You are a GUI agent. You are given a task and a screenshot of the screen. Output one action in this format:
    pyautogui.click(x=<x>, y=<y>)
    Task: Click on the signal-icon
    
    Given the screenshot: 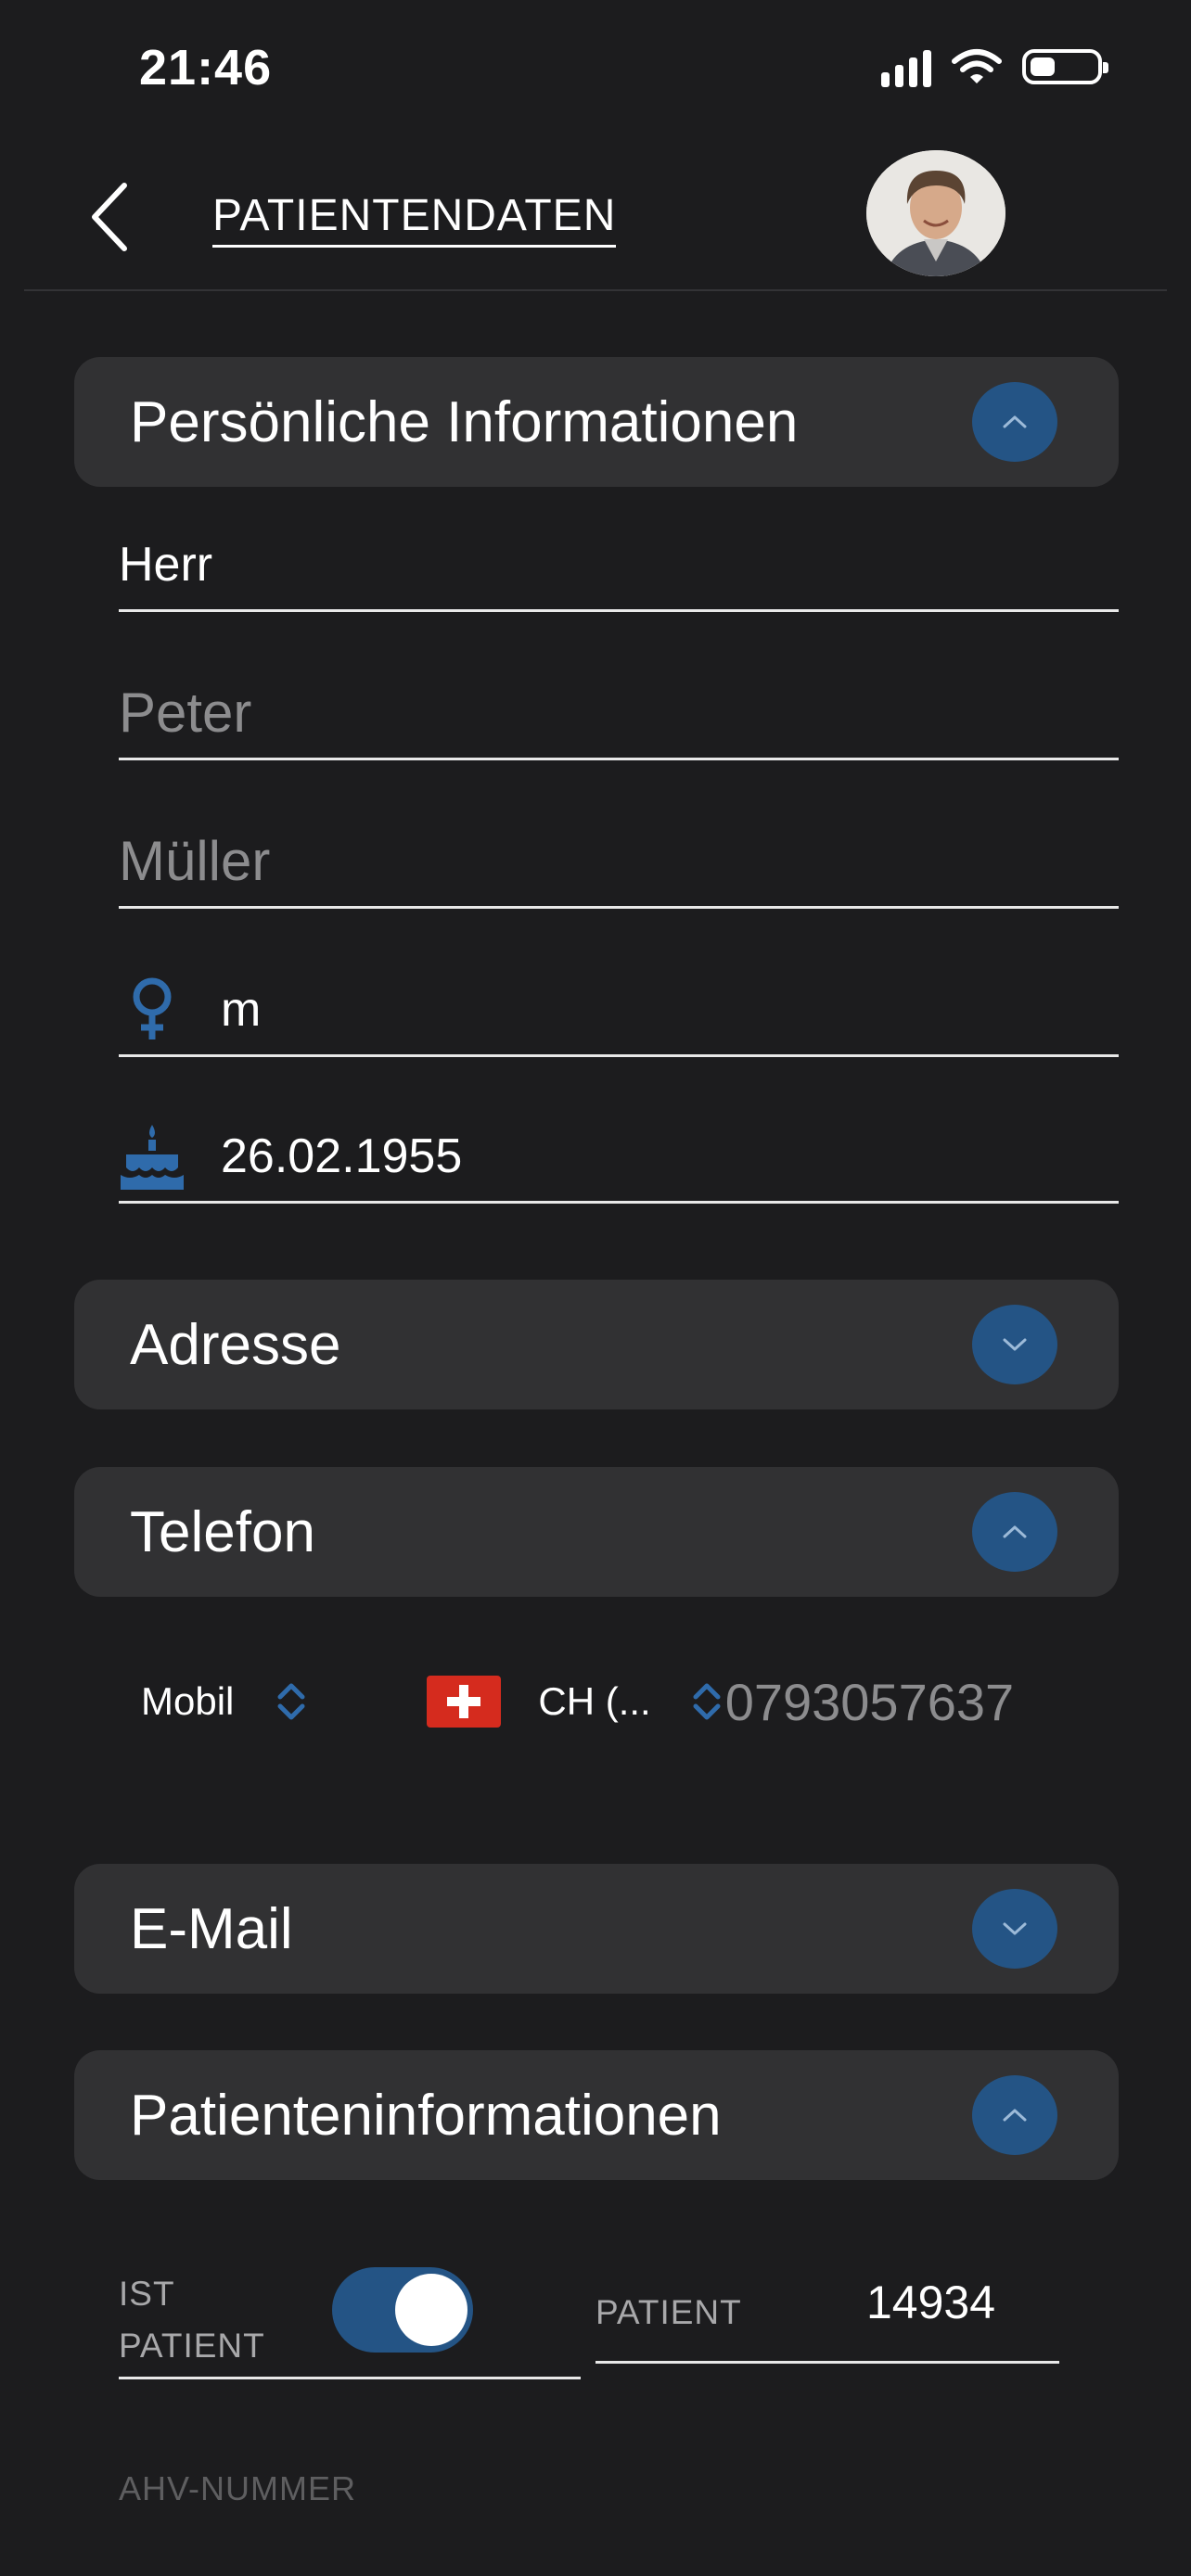 What is the action you would take?
    pyautogui.click(x=906, y=66)
    